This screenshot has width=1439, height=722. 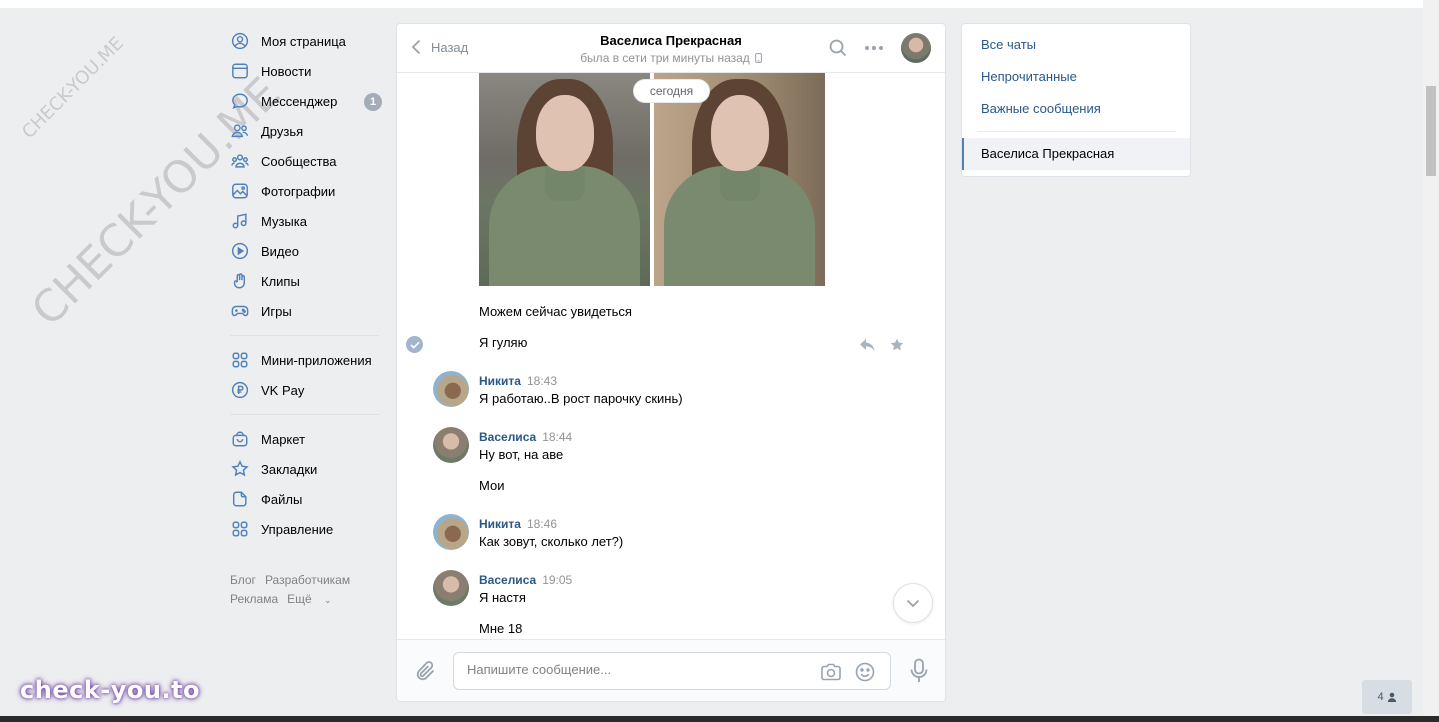 I want to click on message-input, so click(x=637, y=669).